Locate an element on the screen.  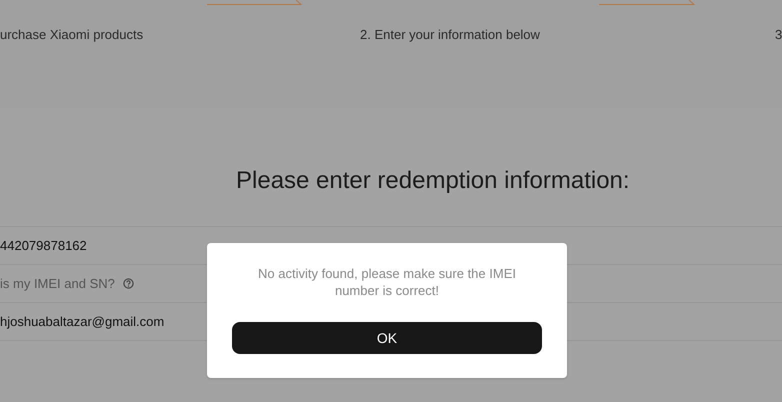
help-icon is located at coordinates (128, 283).